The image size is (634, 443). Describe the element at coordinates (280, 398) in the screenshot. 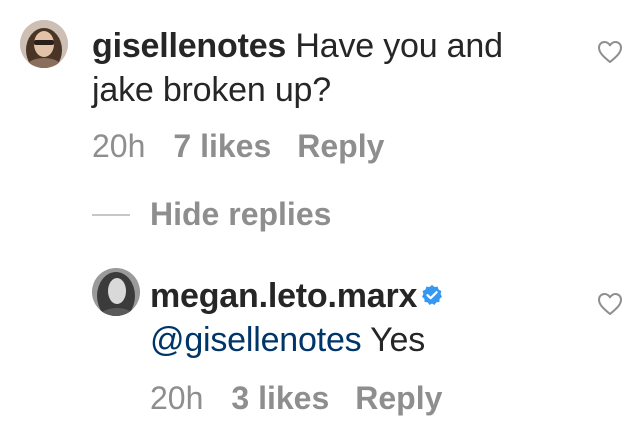

I see `reply-likes: 3 likes` at that location.